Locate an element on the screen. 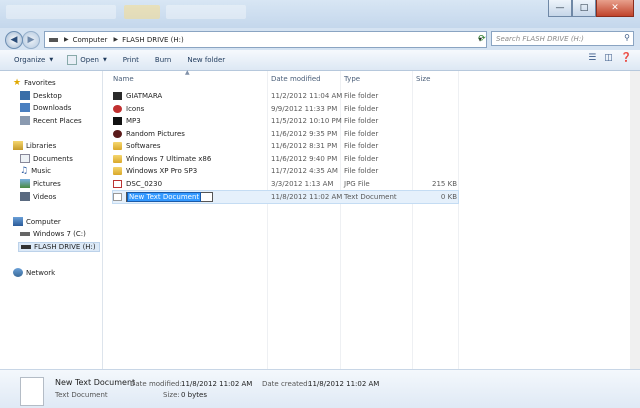 The height and width of the screenshot is (408, 640). column-label: Size is located at coordinates (423, 78).